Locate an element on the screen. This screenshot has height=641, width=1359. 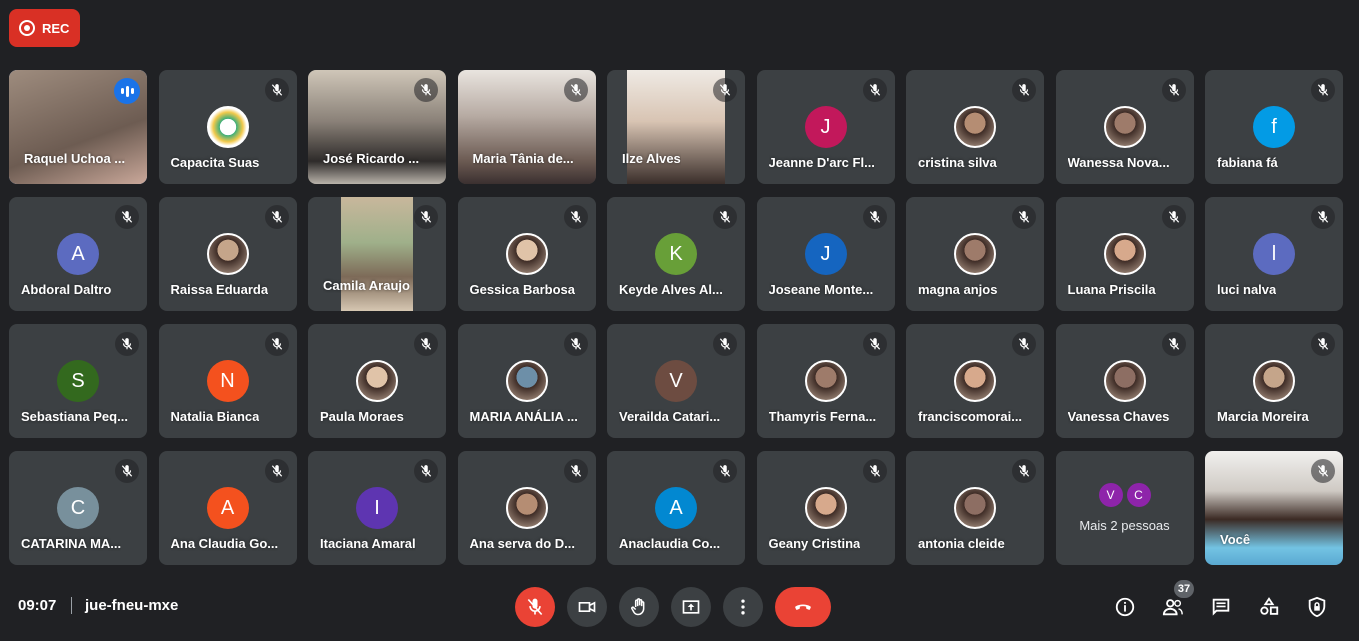
participant-tile: A Abdoral Daltro is located at coordinates (78, 254).